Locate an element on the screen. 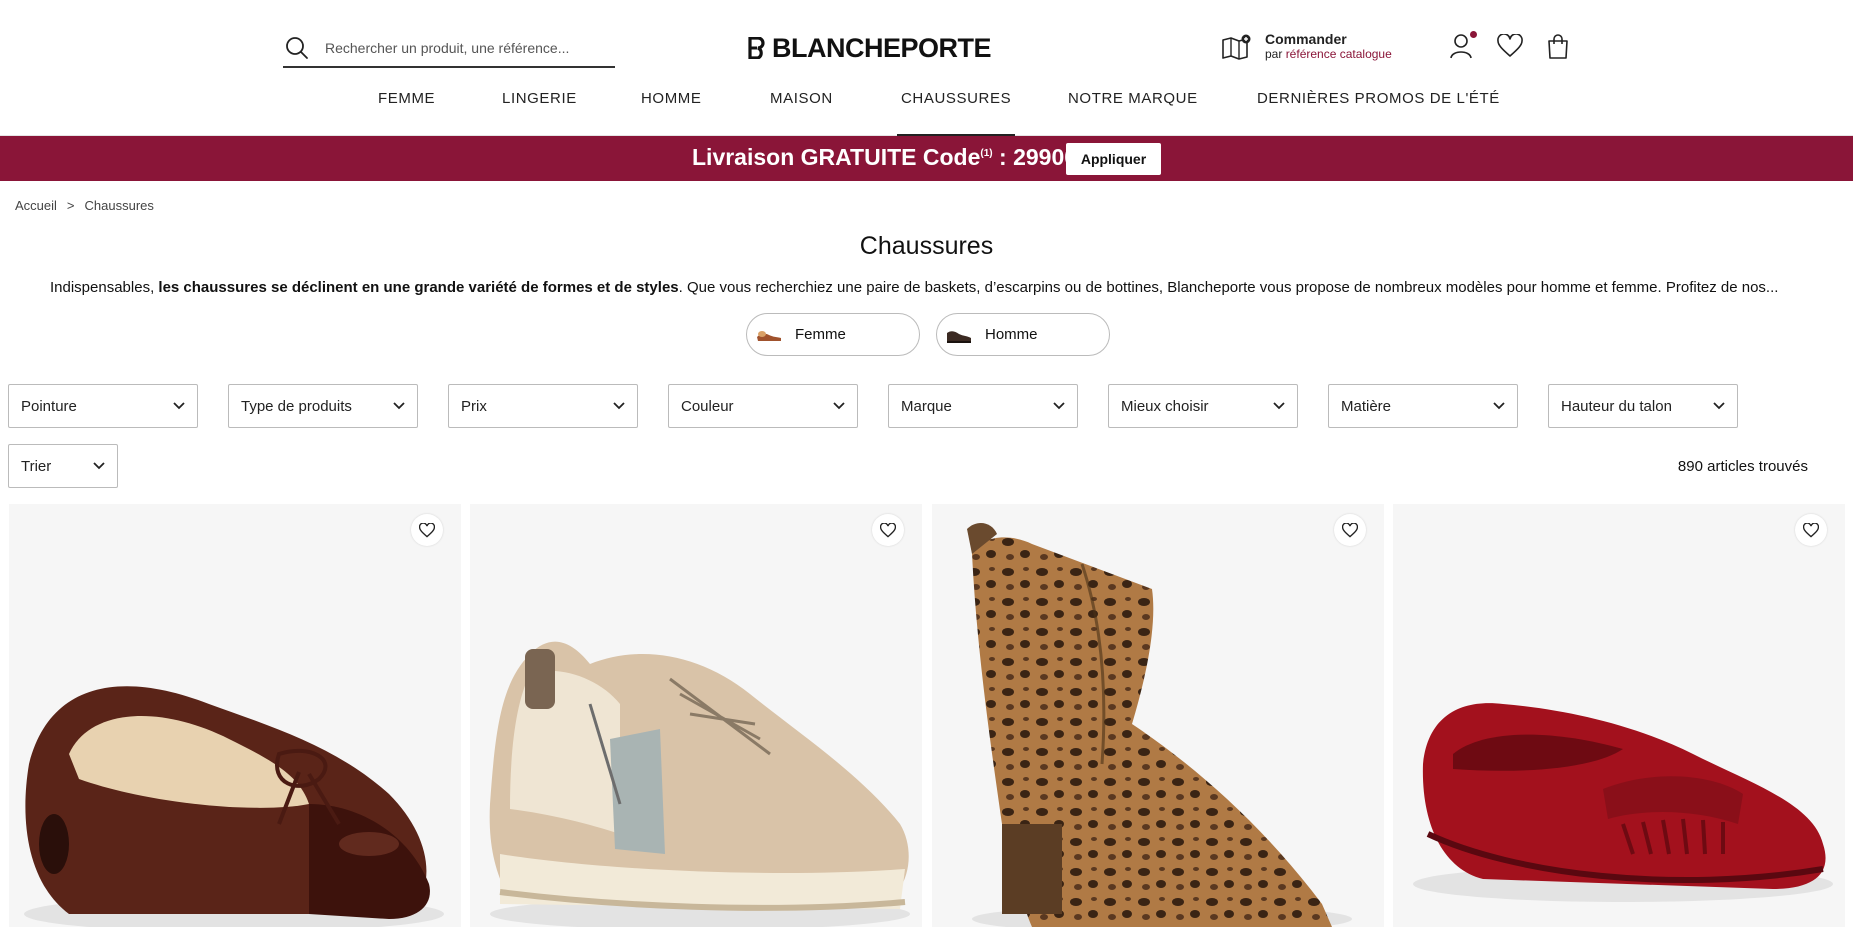  promo-banner: Livraison GRATUITE Code(1) : 299002 is located at coordinates (926, 158).